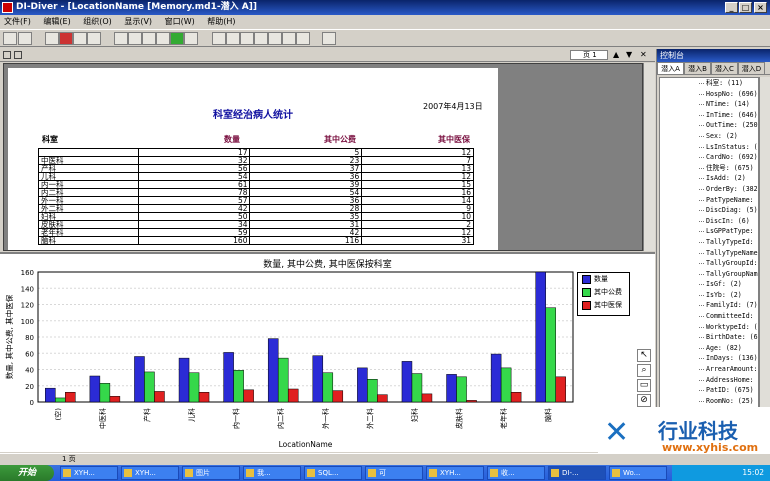 This screenshot has width=770, height=481. What do you see at coordinates (306, 176) in the screenshot?
I see `table-cell: 36` at bounding box center [306, 176].